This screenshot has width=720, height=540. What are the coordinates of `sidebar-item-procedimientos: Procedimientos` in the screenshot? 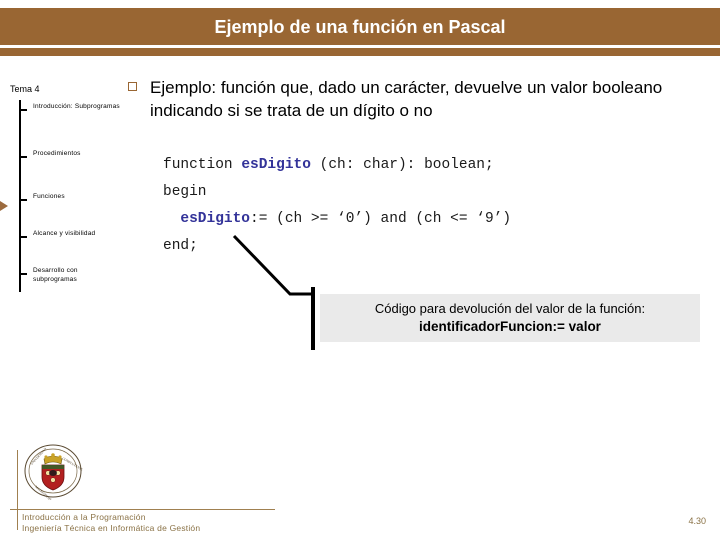 It's located at (70, 162).